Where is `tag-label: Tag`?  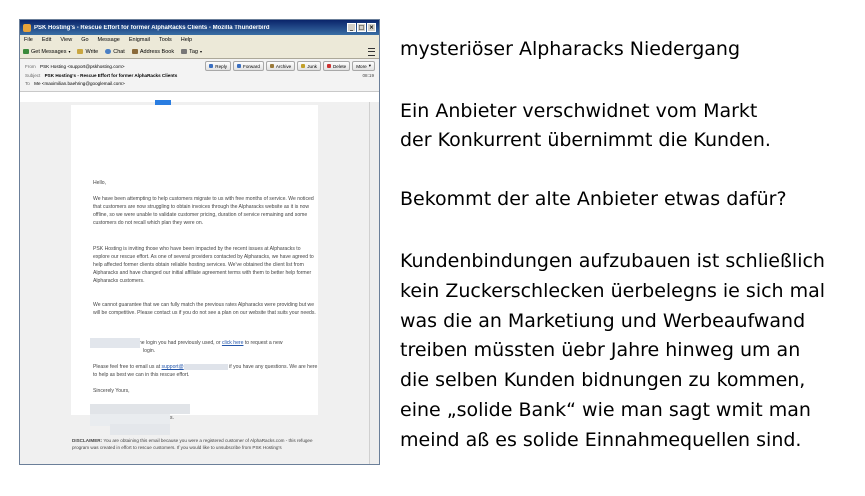 tag-label: Tag is located at coordinates (193, 51).